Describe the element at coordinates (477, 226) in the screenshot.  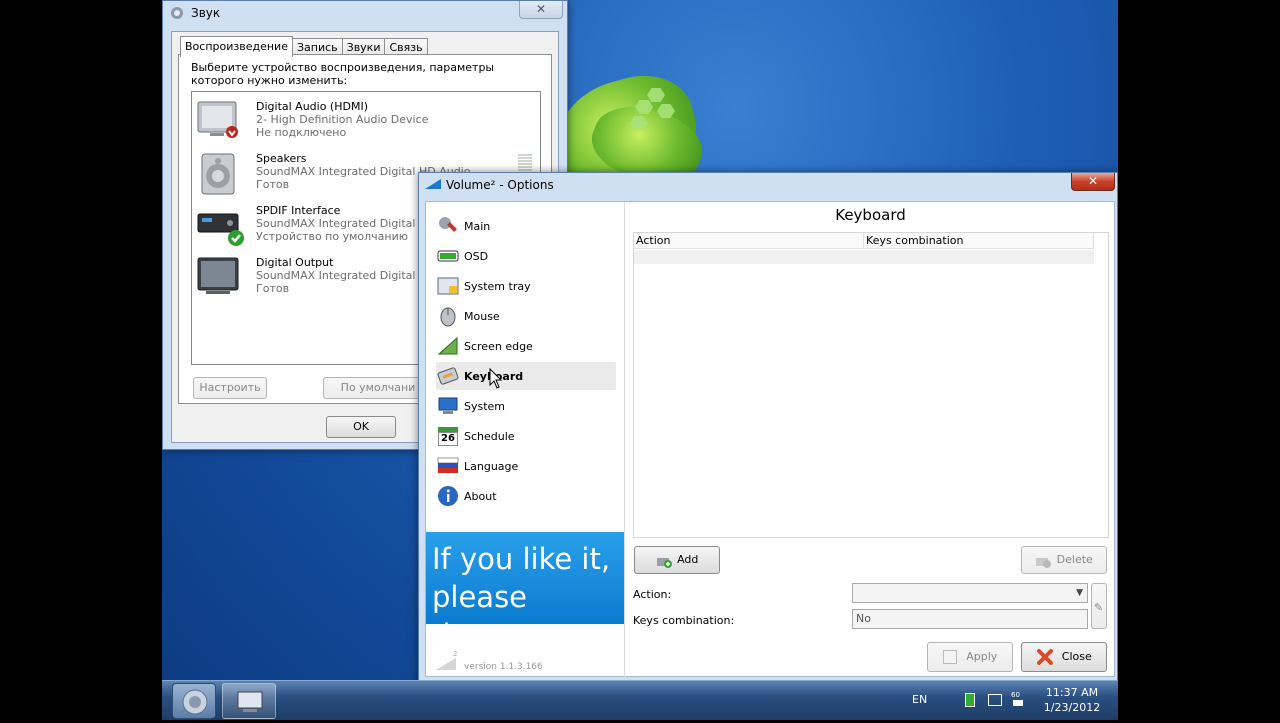
I see `nav-label: Main` at that location.